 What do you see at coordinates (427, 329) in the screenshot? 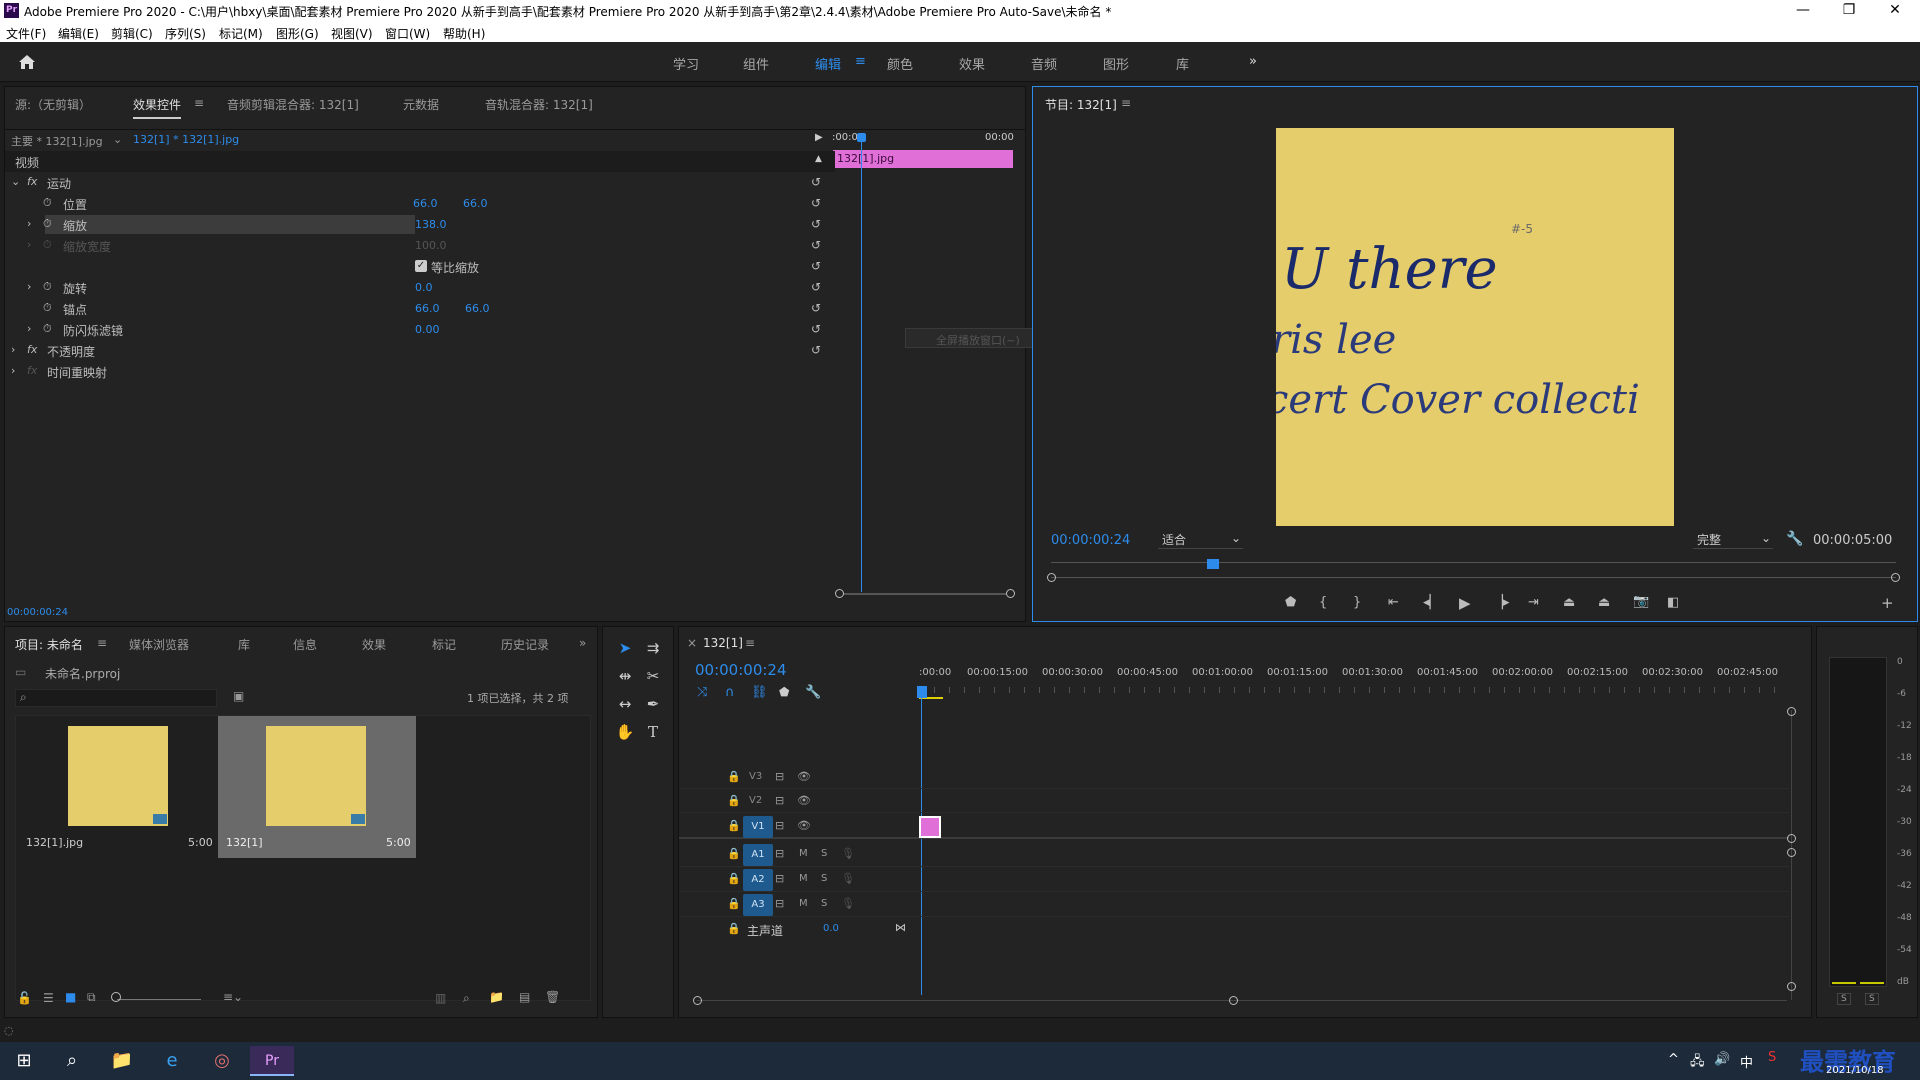
I see `antiflicker-value: 0.00` at bounding box center [427, 329].